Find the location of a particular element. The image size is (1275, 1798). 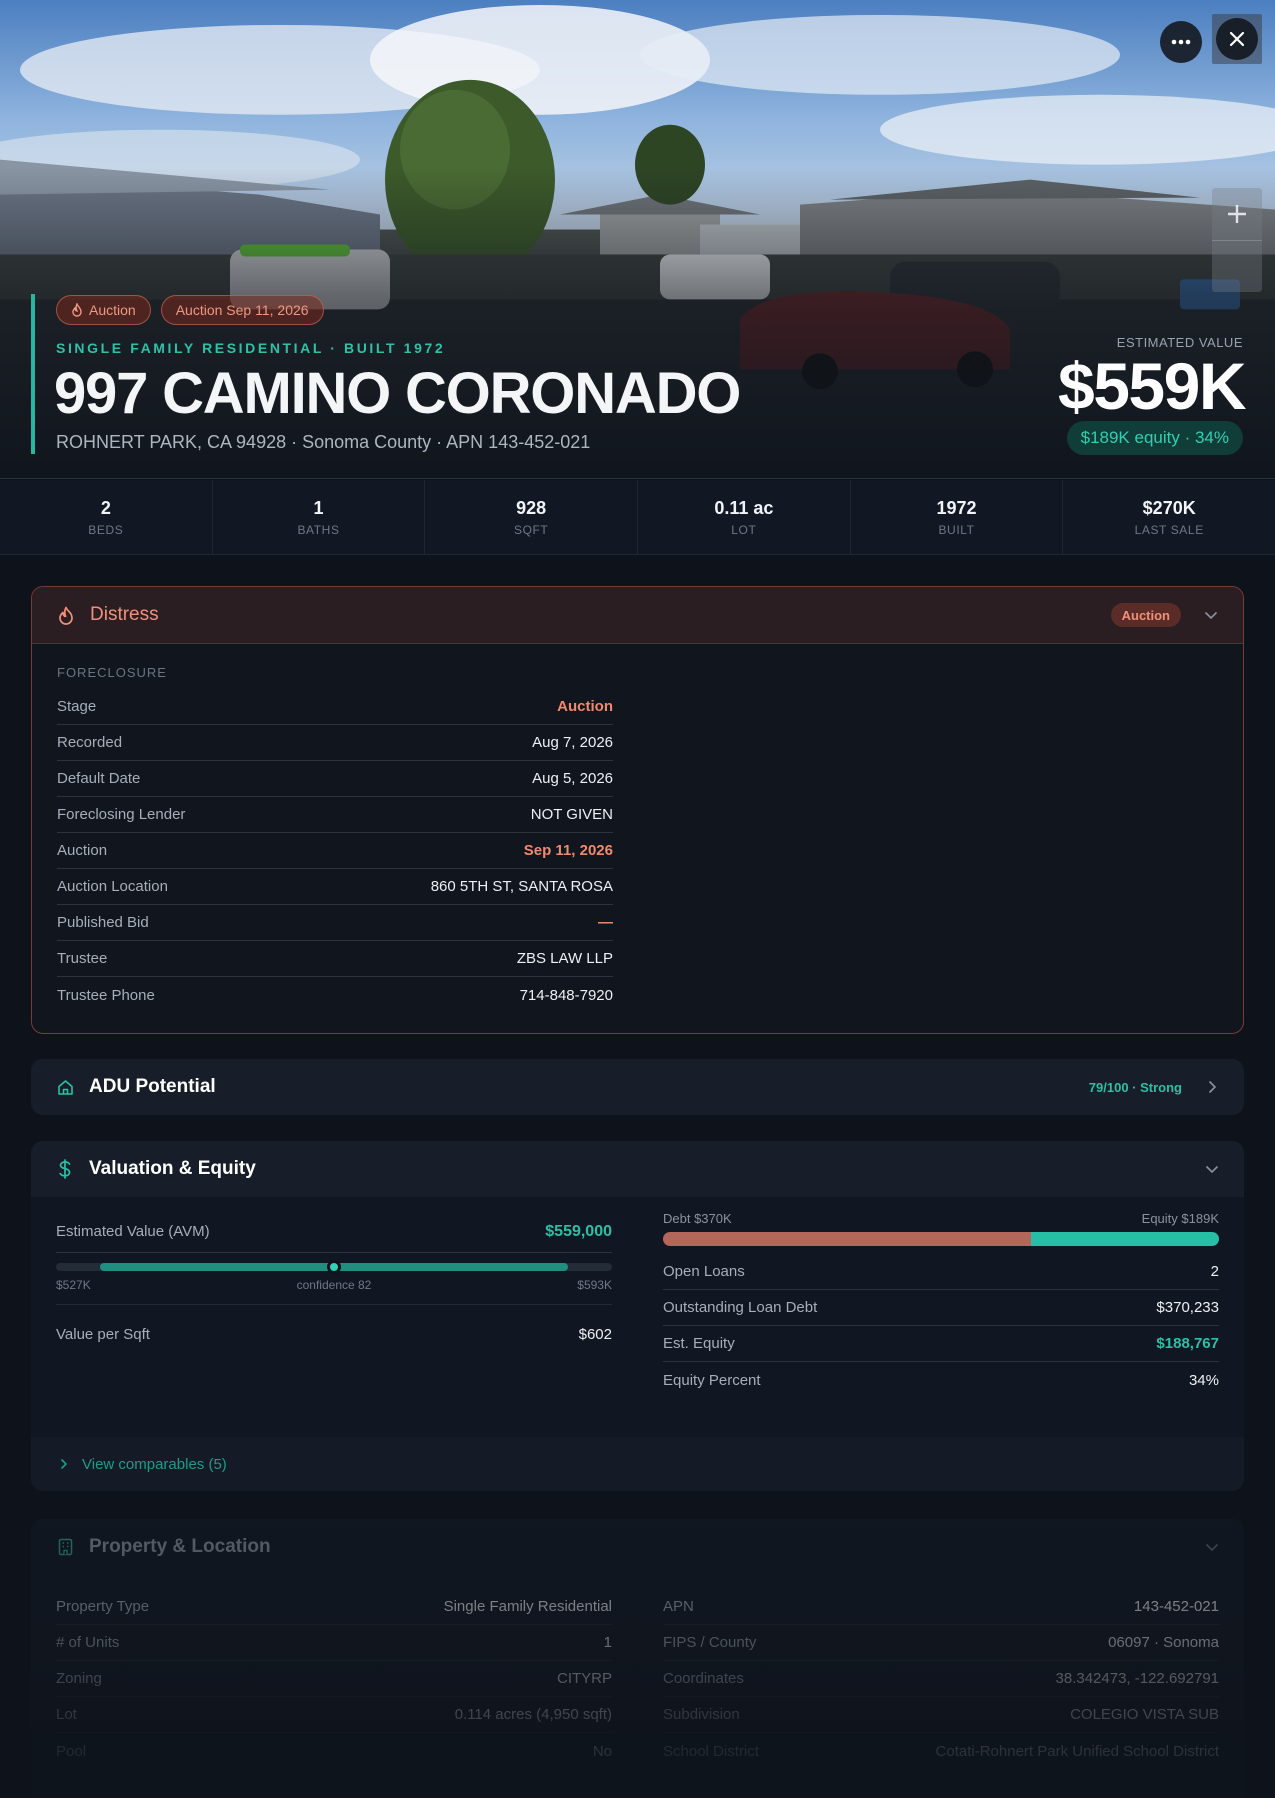

avm-row: Estimated Value (AVM) $559,000 is located at coordinates (334, 1232).